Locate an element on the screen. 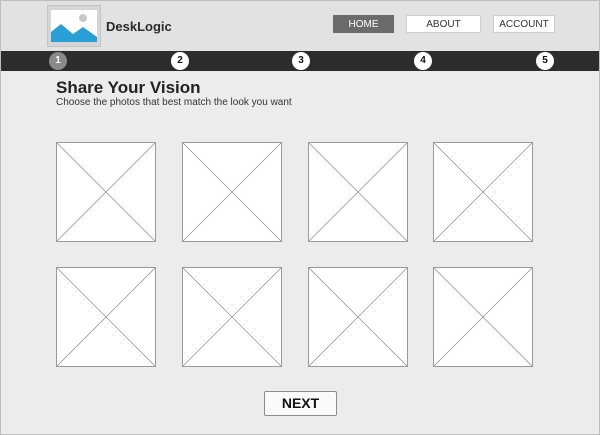 This screenshot has width=600, height=435. next-button: NEXT is located at coordinates (300, 403).